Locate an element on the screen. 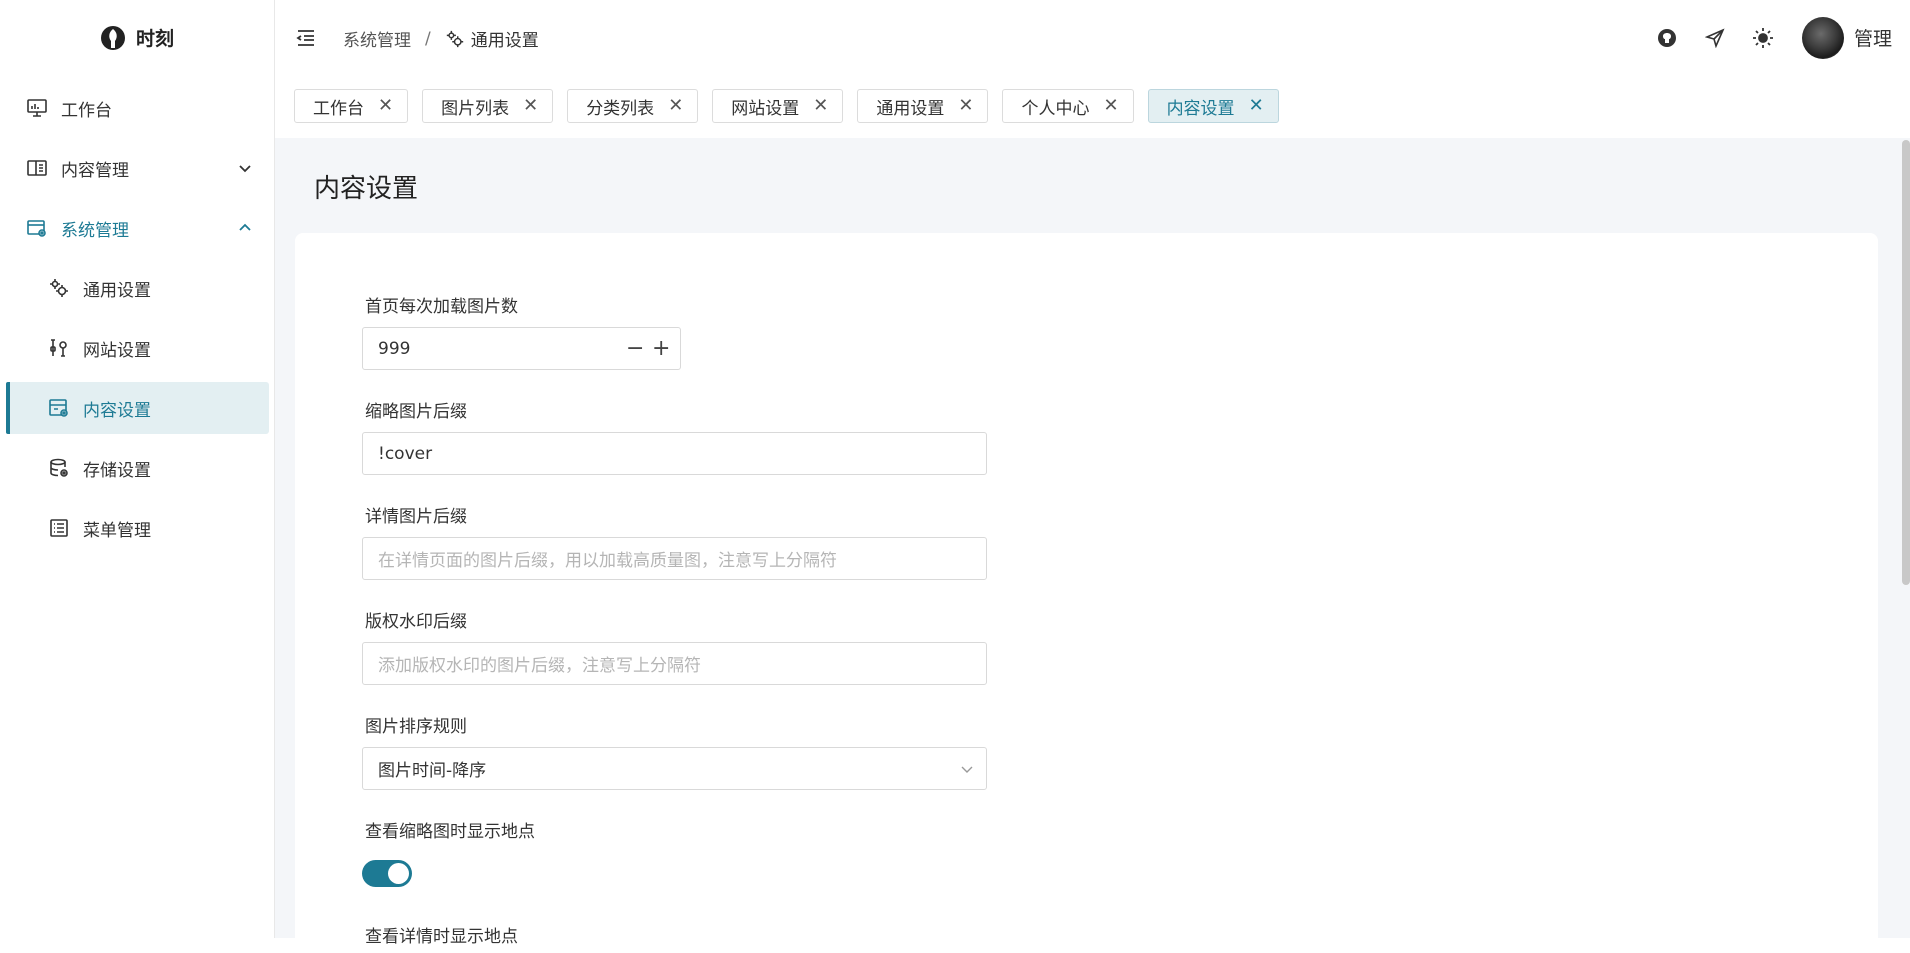 This screenshot has height=953, width=1910. sidebar-item-workbench: 工作台 is located at coordinates (137, 108).